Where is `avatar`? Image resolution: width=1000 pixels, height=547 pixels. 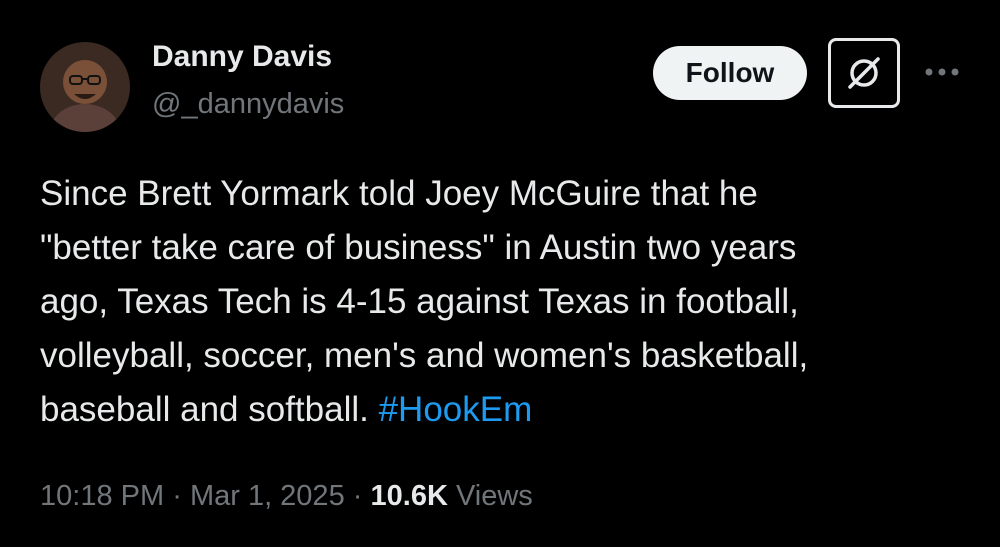 avatar is located at coordinates (85, 87).